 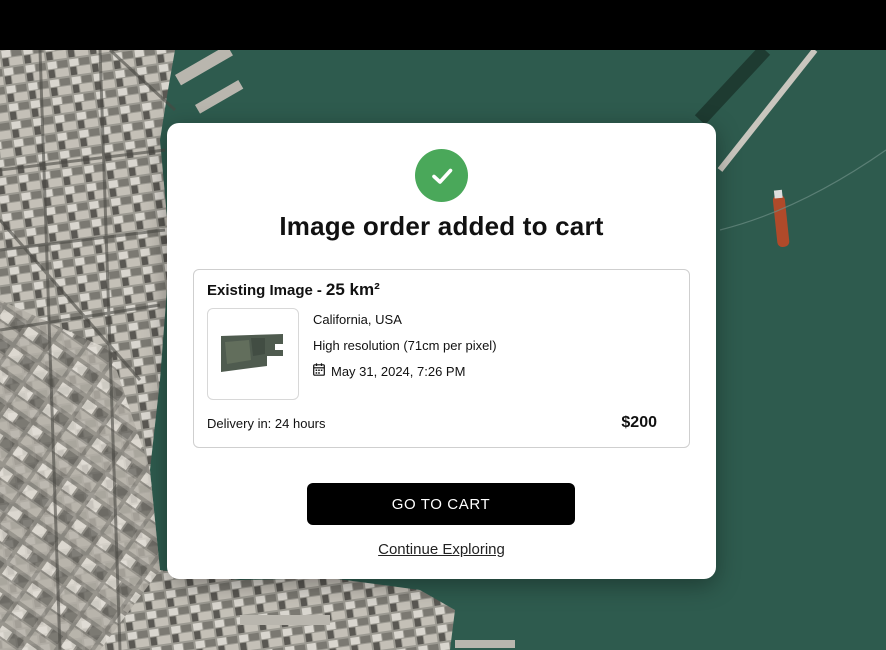 What do you see at coordinates (357, 319) in the screenshot?
I see `order-location: California, USA` at bounding box center [357, 319].